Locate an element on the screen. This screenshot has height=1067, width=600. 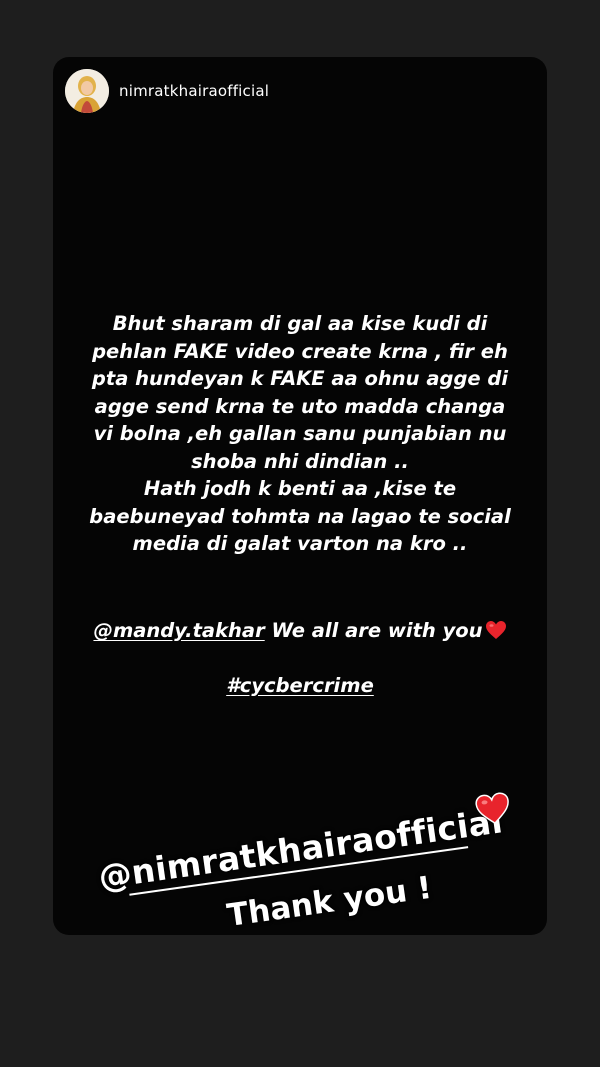
story-header: nimratkhairaofficial is located at coordinates (167, 91).